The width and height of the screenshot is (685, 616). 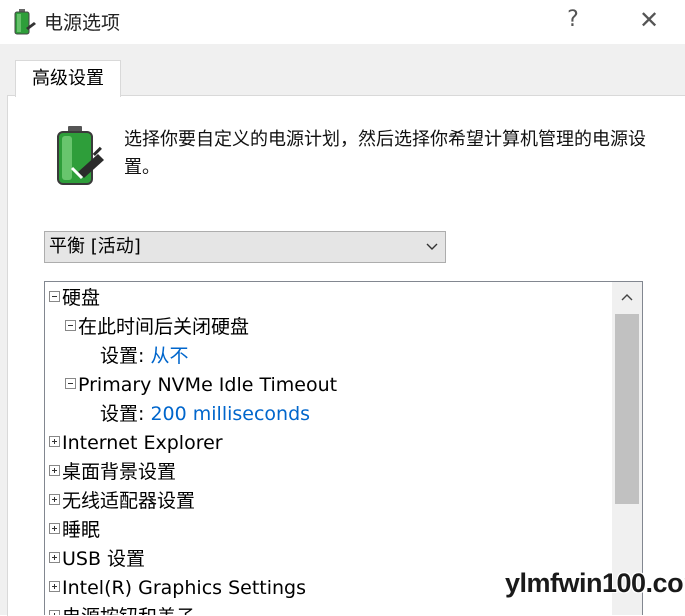 I want to click on setting-value-row: 设置: 从不, so click(x=144, y=356).